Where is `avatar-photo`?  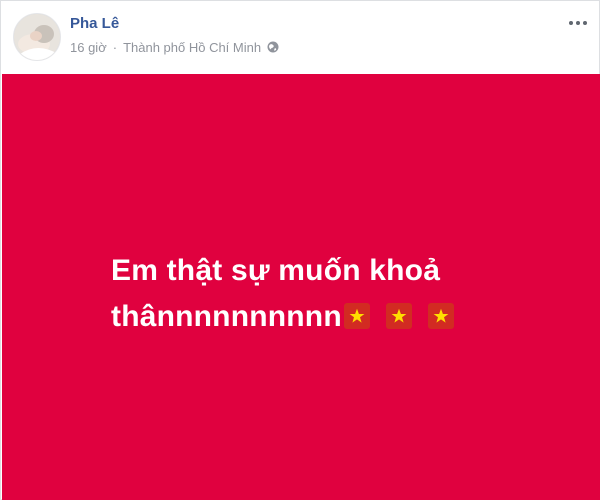 avatar-photo is located at coordinates (37, 37).